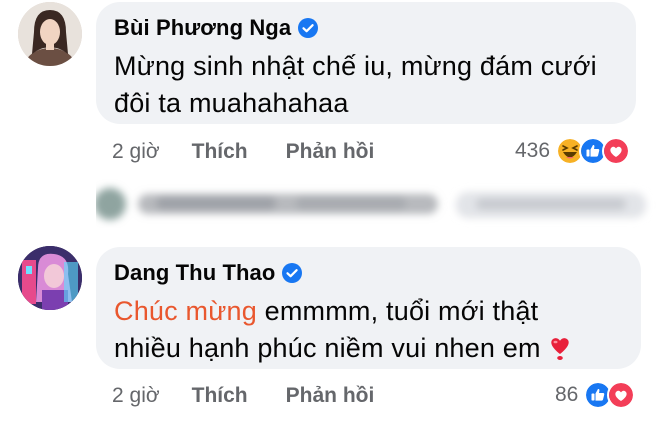 The height and width of the screenshot is (422, 660). What do you see at coordinates (595, 395) in the screenshot?
I see `reaction-summary: 86` at bounding box center [595, 395].